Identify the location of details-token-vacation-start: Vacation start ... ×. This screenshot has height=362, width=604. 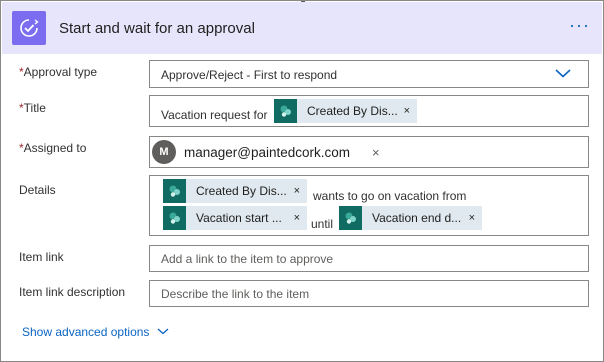
(235, 218).